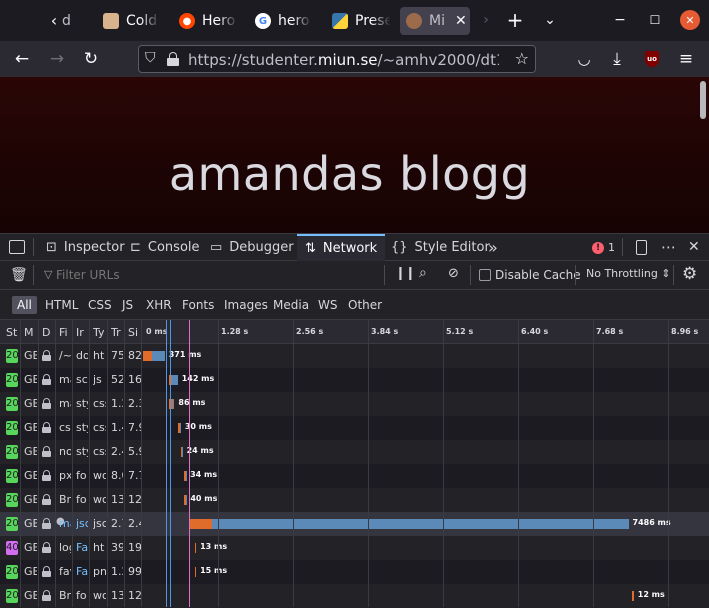 The height and width of the screenshot is (608, 709). I want to click on tab-fade, so click(150, 21).